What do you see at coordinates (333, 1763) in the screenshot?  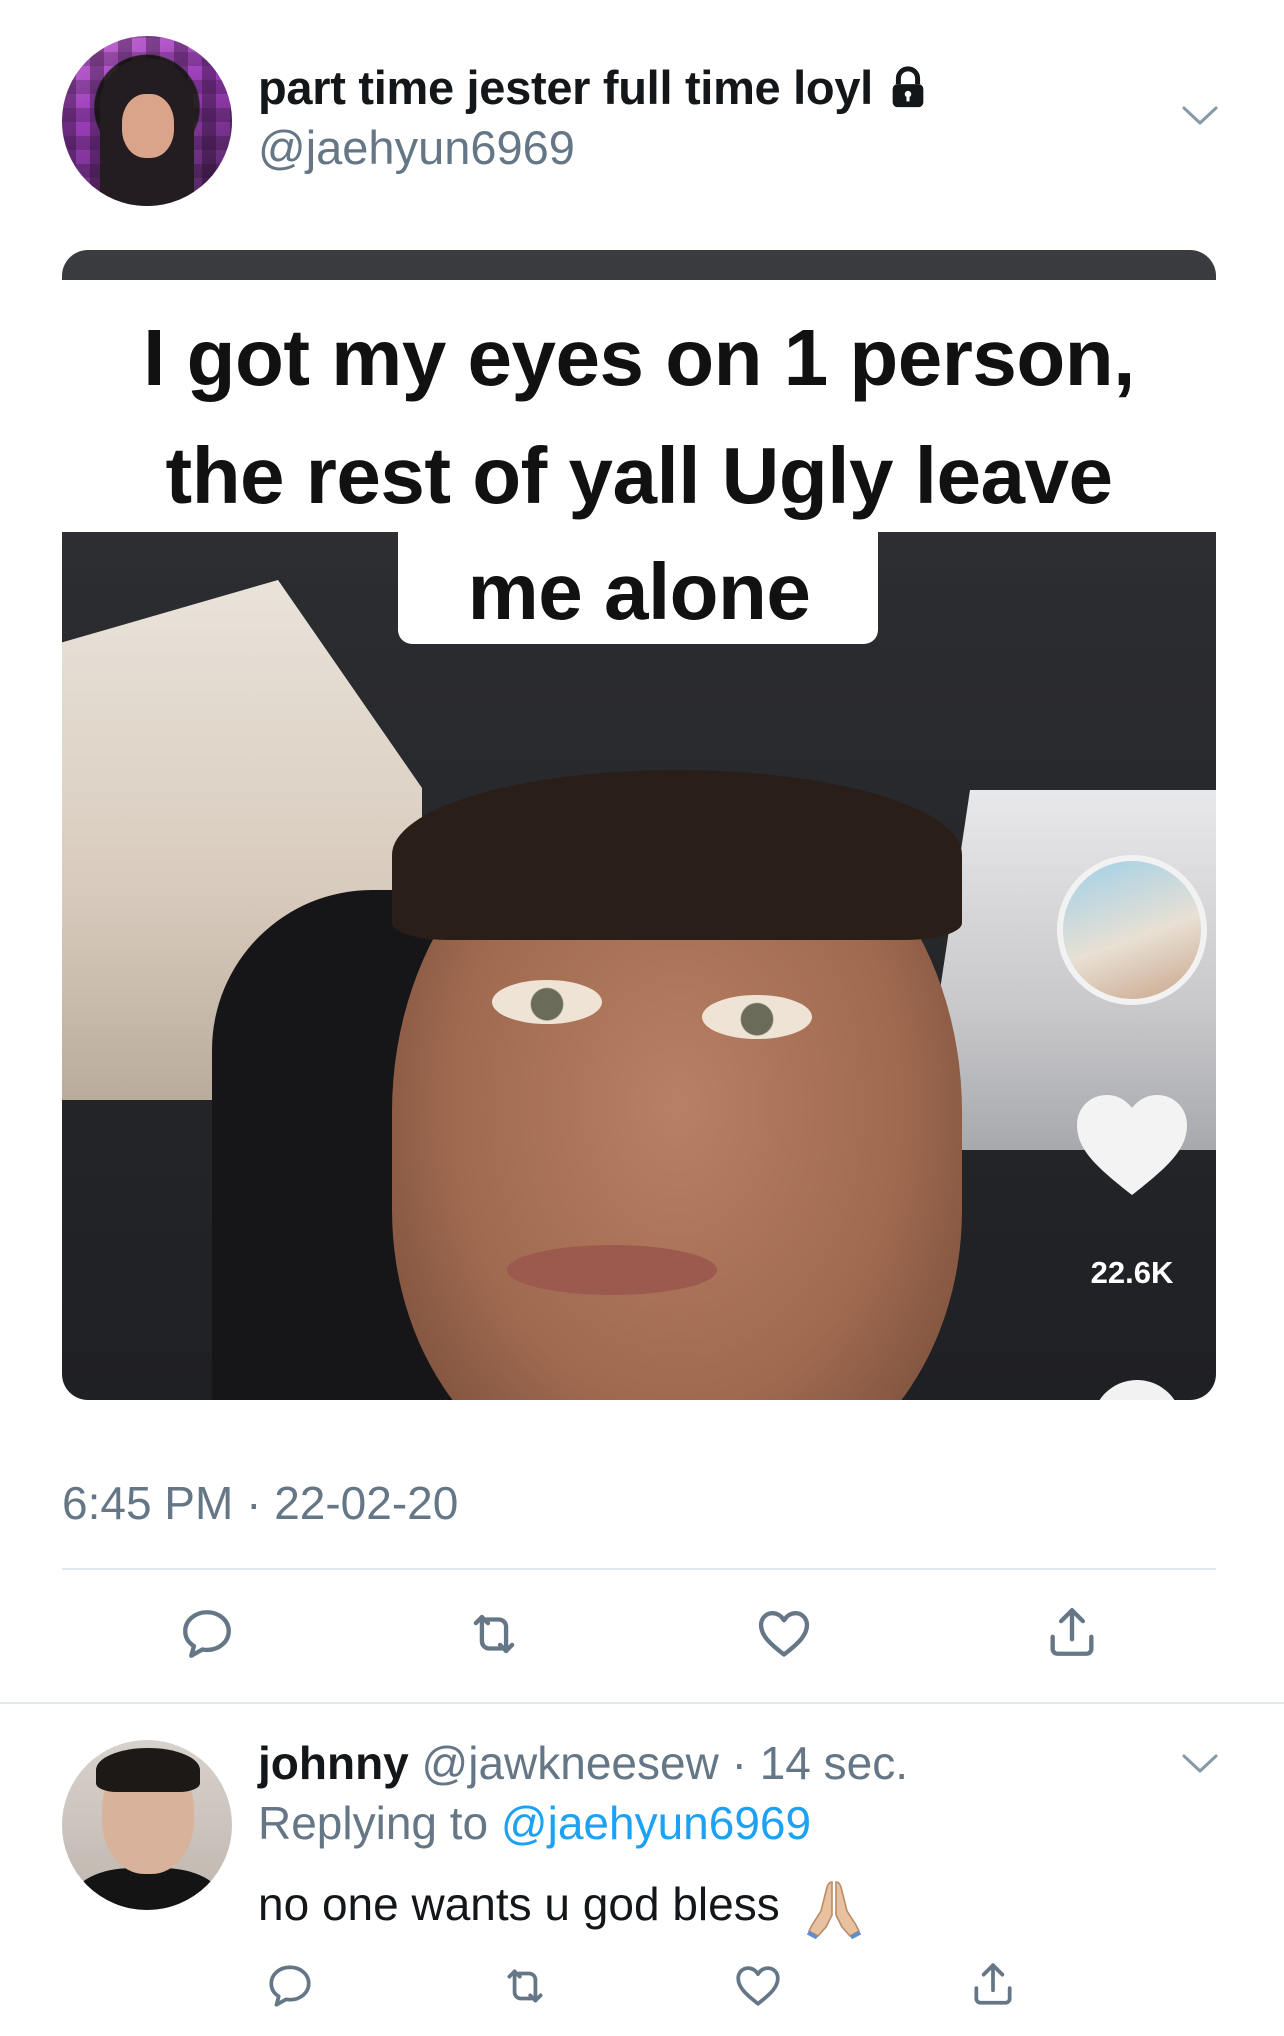 I see `reply-display-name: johnny` at bounding box center [333, 1763].